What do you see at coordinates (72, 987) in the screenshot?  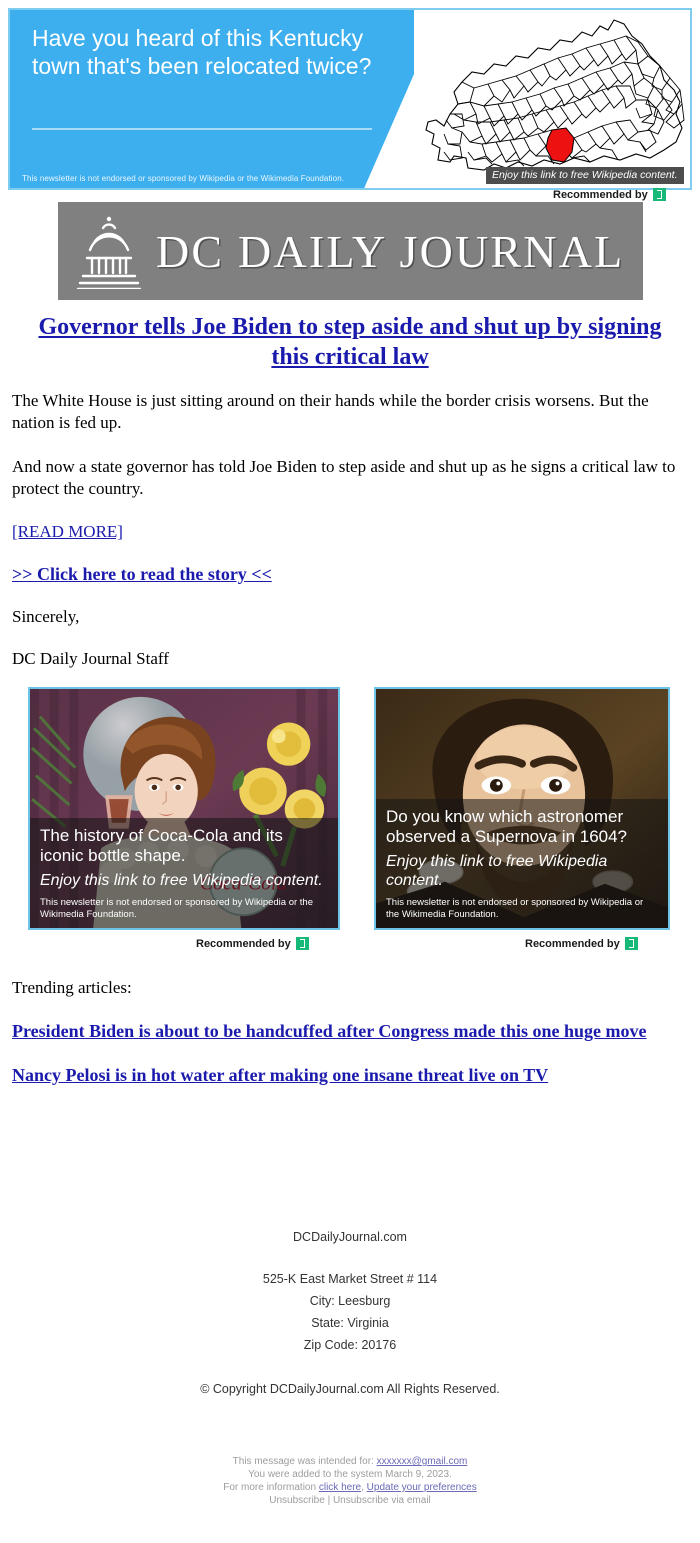 I see `trending-label: Trending articles:` at bounding box center [72, 987].